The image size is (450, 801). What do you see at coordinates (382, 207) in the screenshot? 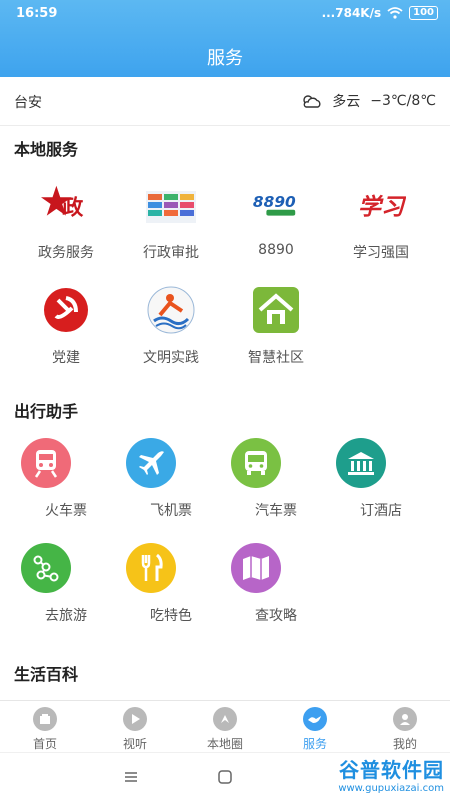
I see `svg-text: 学习` at bounding box center [382, 207].